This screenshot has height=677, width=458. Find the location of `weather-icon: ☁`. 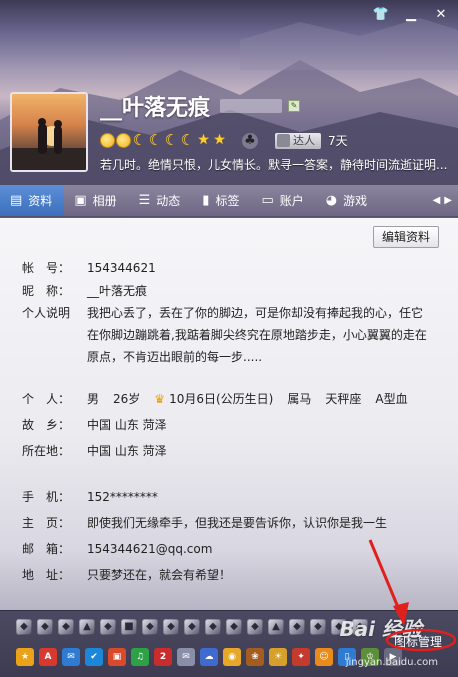

weather-icon: ☁ is located at coordinates (209, 657).